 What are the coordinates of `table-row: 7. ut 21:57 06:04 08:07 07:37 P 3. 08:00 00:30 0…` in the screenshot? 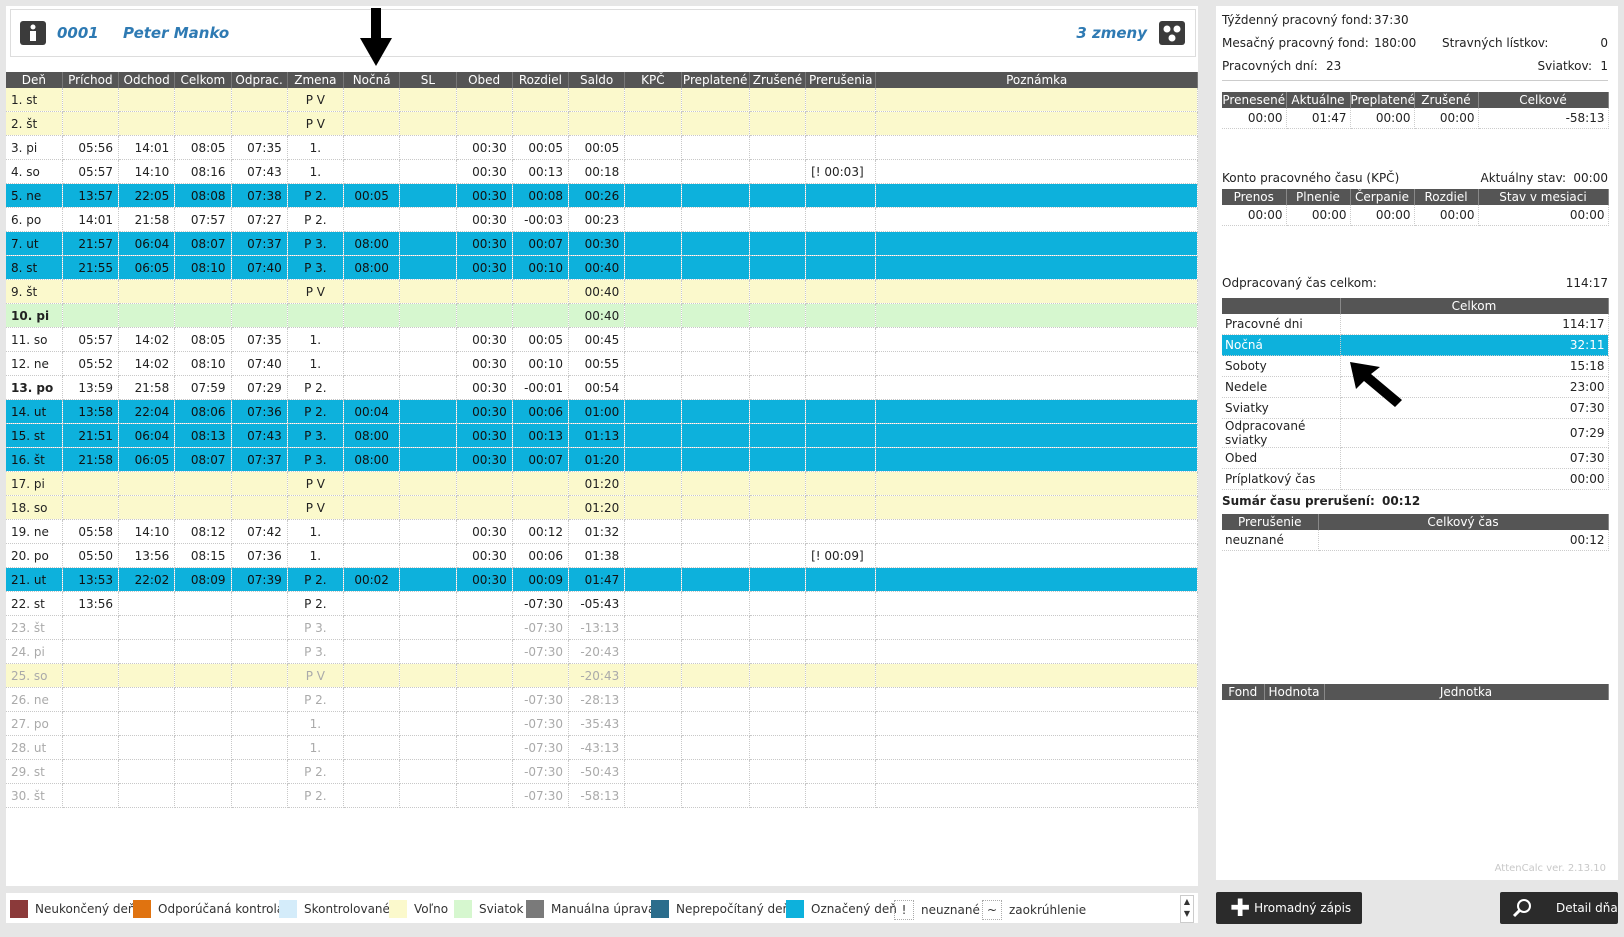 It's located at (602, 243).